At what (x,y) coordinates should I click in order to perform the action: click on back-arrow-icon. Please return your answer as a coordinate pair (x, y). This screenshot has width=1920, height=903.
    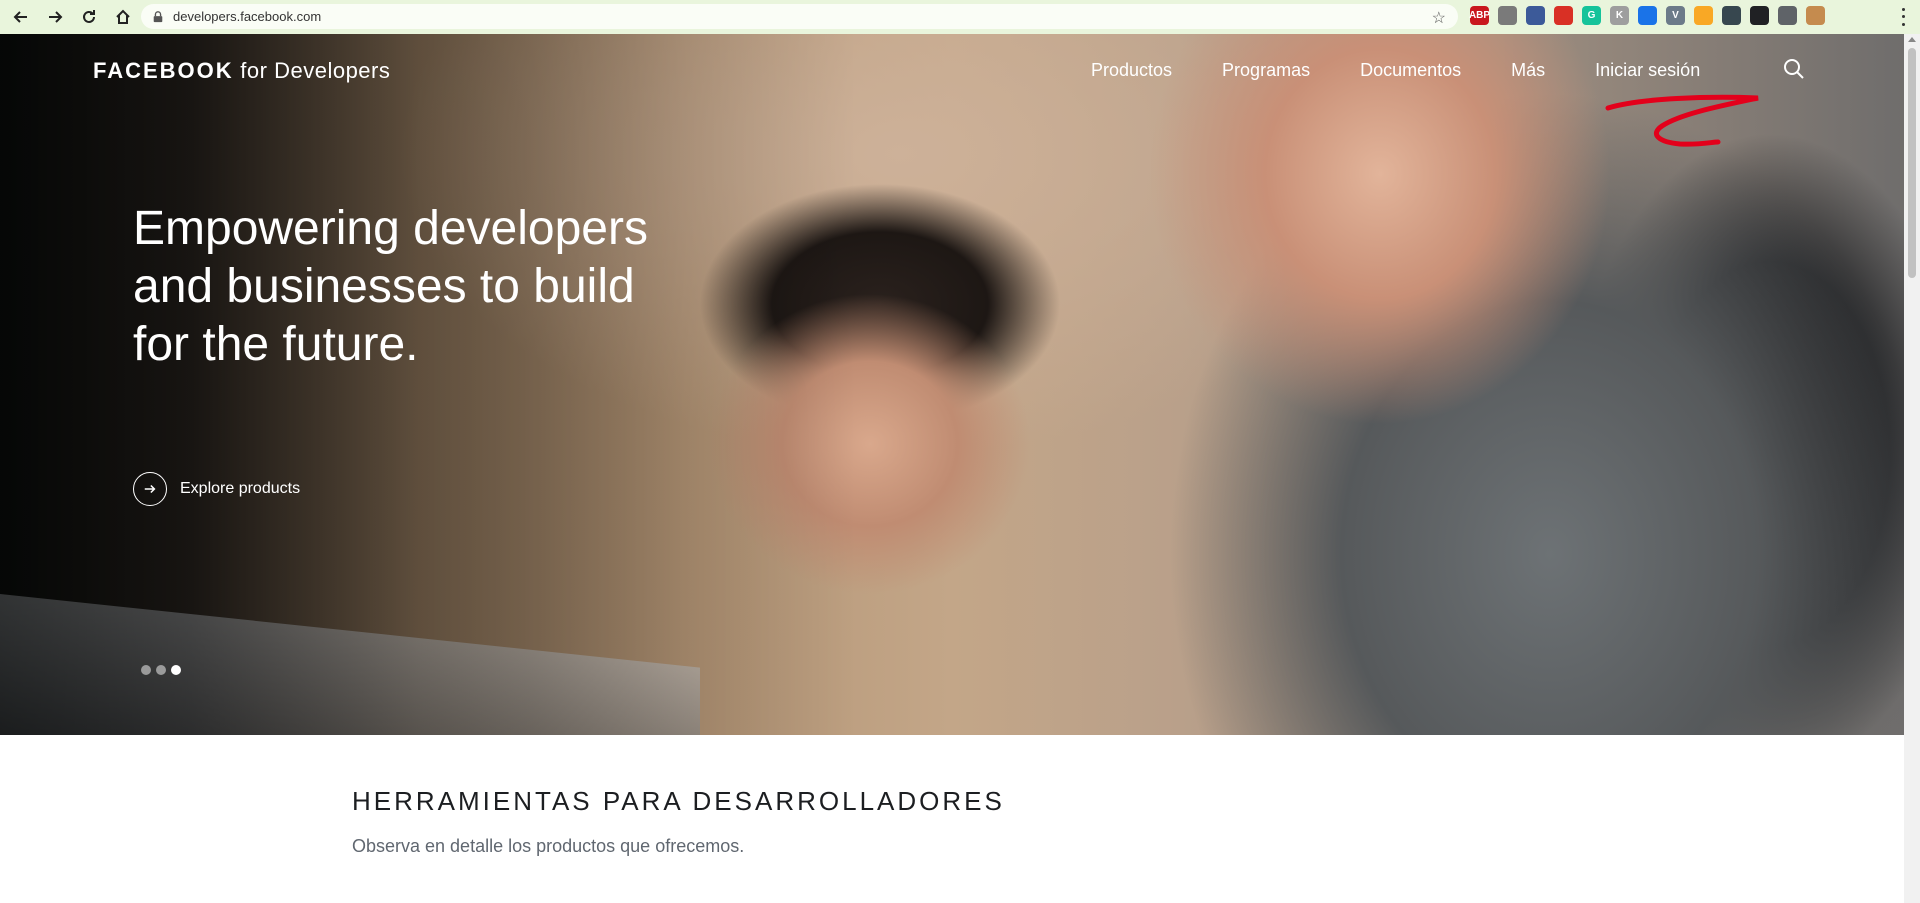
    Looking at the image, I should click on (20, 17).